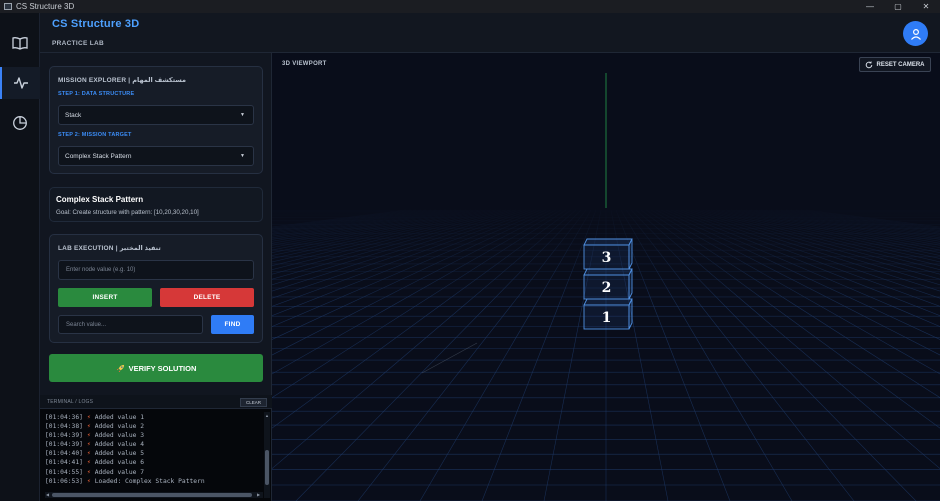 The image size is (940, 501). I want to click on activity-icon, so click(21, 83).